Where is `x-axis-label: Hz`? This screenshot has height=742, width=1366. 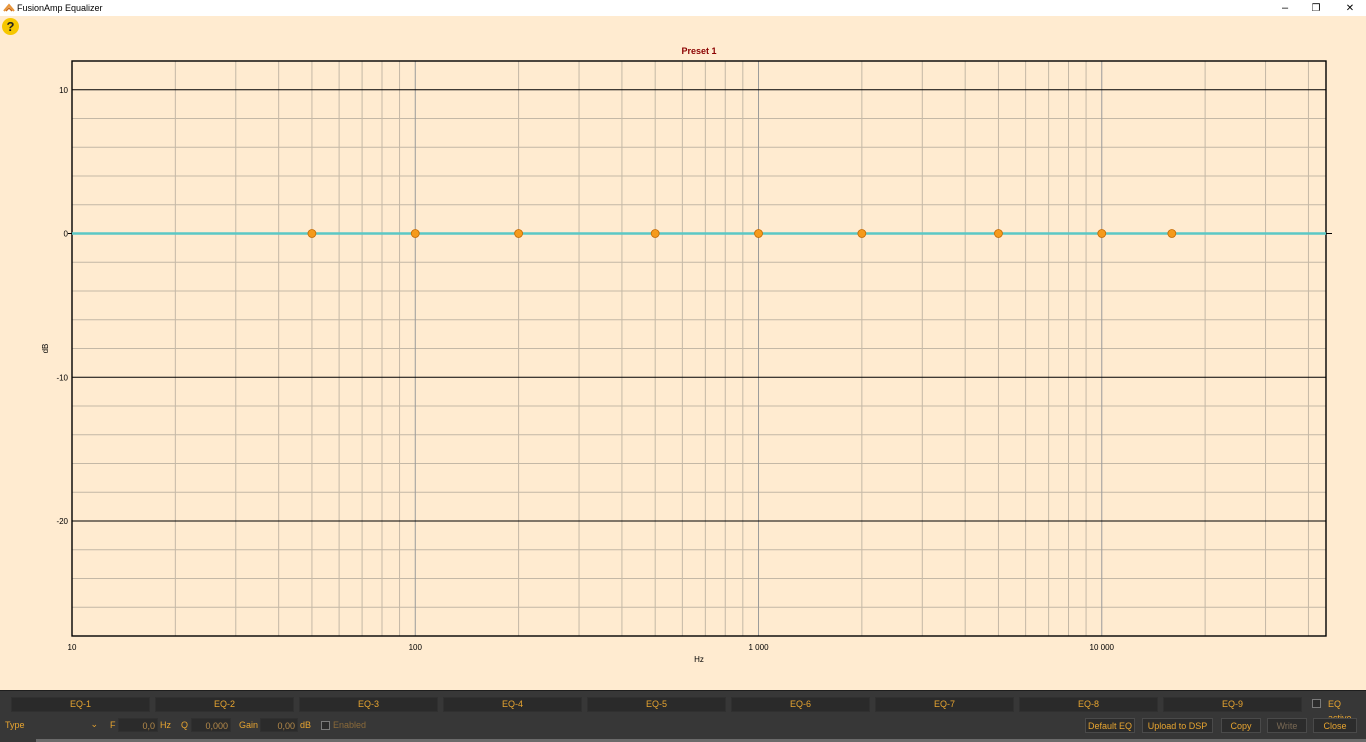 x-axis-label: Hz is located at coordinates (699, 659).